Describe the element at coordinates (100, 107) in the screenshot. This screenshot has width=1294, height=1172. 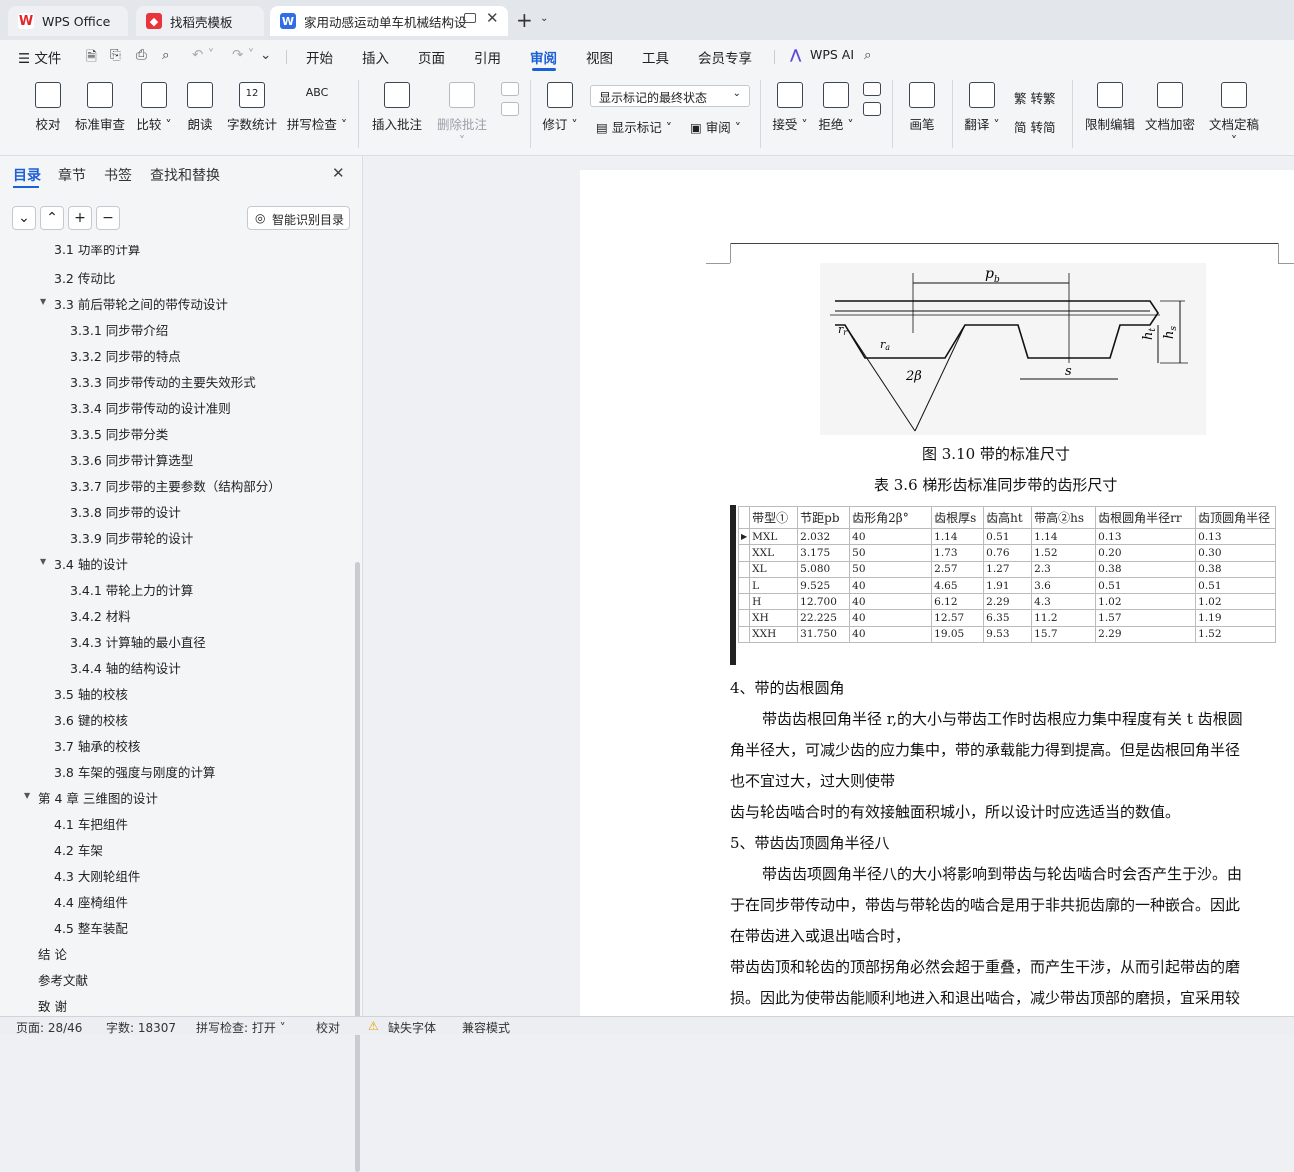
I see `standard-review-button: 标准审查` at that location.